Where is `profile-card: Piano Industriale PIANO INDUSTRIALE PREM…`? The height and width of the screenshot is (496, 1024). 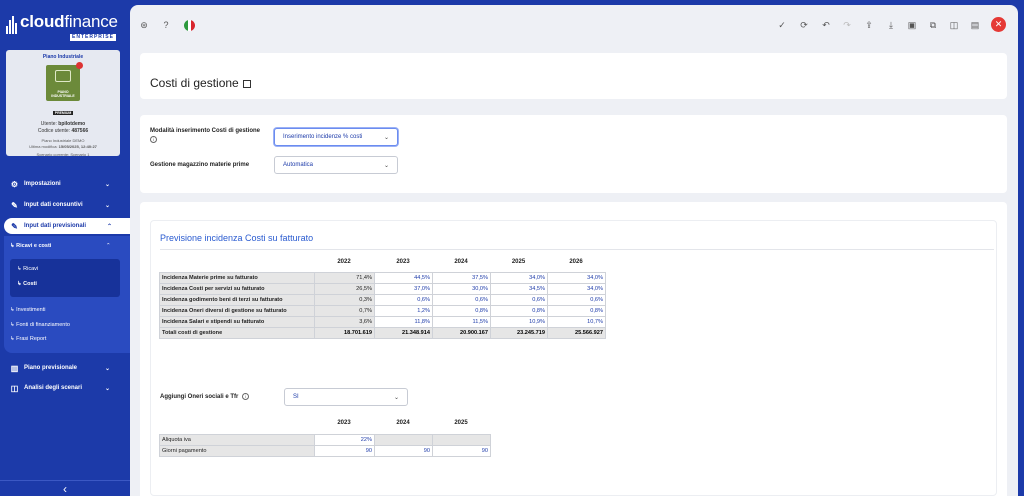 profile-card: Piano Industriale PIANO INDUSTRIALE PREM… is located at coordinates (63, 103).